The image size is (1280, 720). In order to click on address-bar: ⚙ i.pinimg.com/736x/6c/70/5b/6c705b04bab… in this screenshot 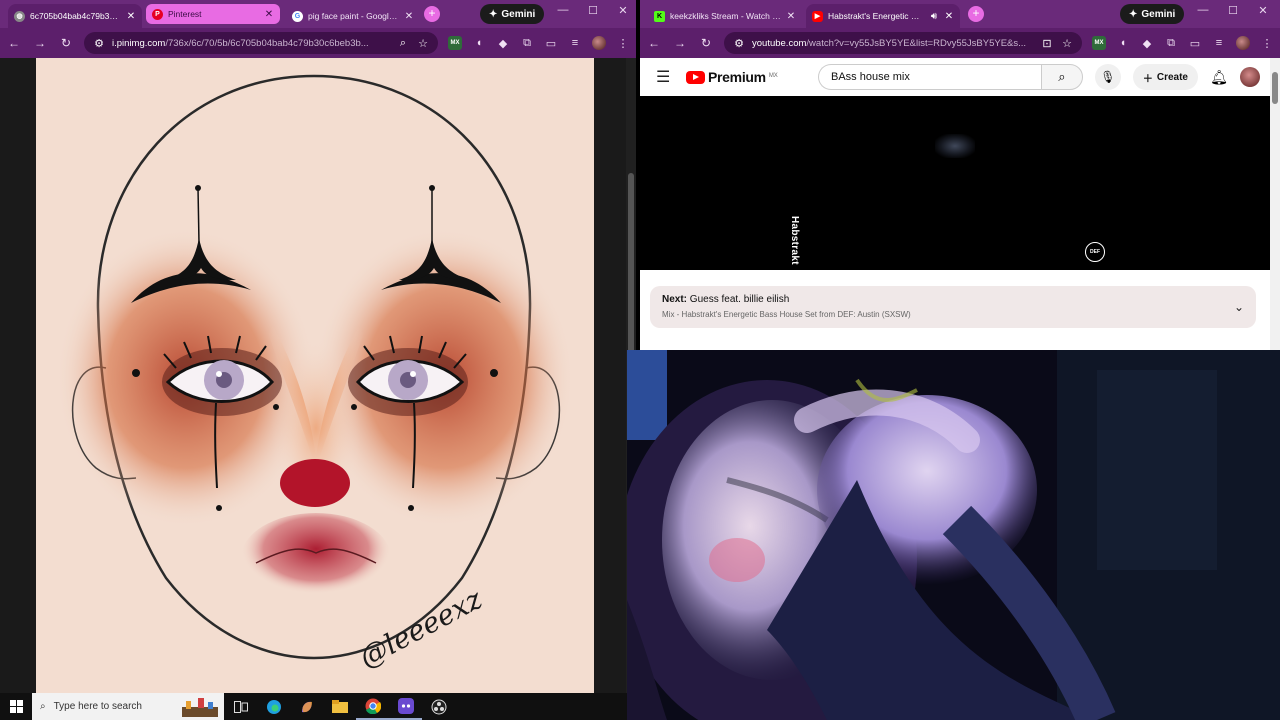, I will do `click(261, 43)`.